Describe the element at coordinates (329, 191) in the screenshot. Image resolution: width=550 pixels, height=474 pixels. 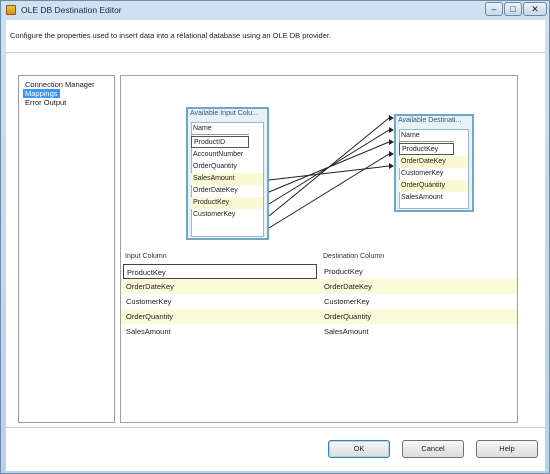
I see `mapping-line-customerkey` at that location.